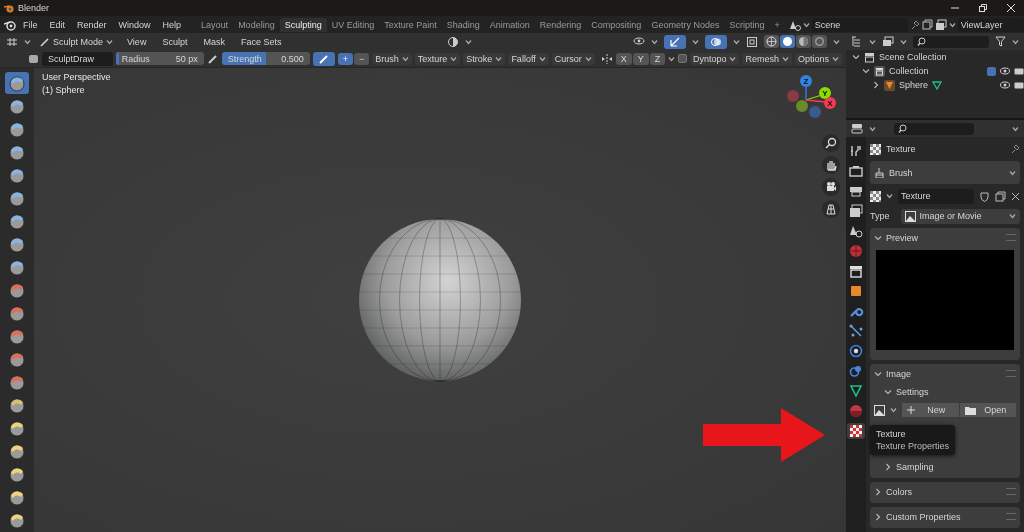 The image size is (1024, 532). I want to click on gizmo-icon, so click(675, 41).